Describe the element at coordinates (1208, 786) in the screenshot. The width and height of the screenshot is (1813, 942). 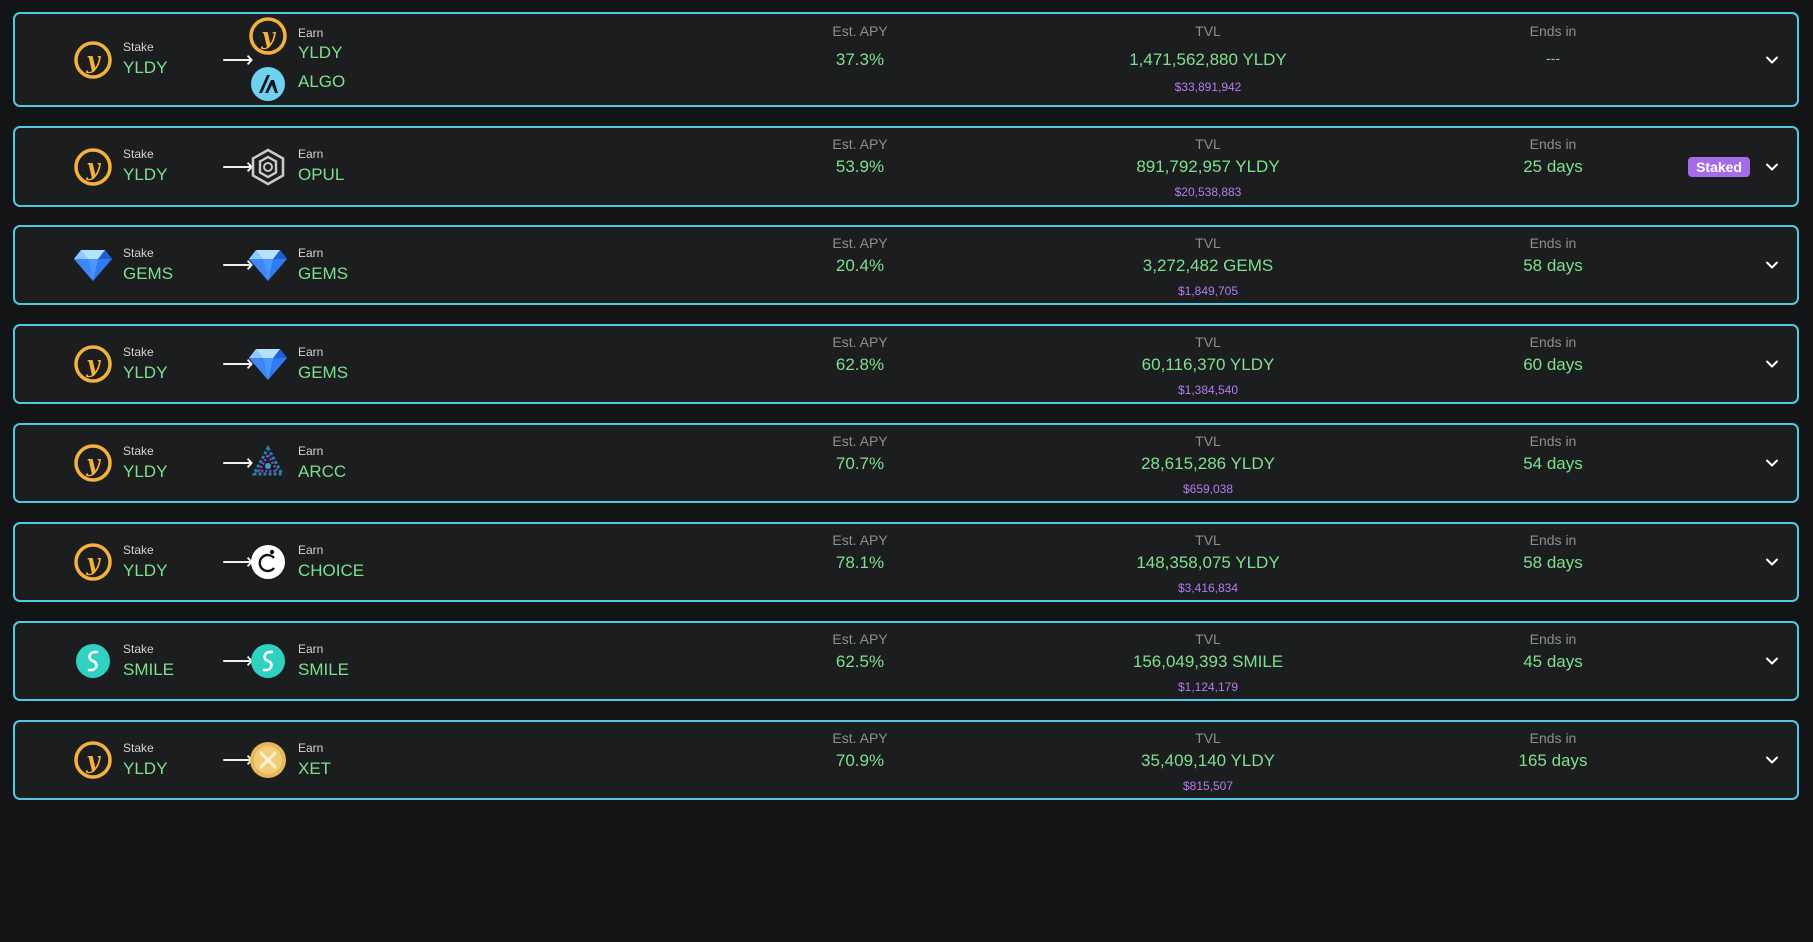
I see `tvl-usd-value: $815,507` at that location.